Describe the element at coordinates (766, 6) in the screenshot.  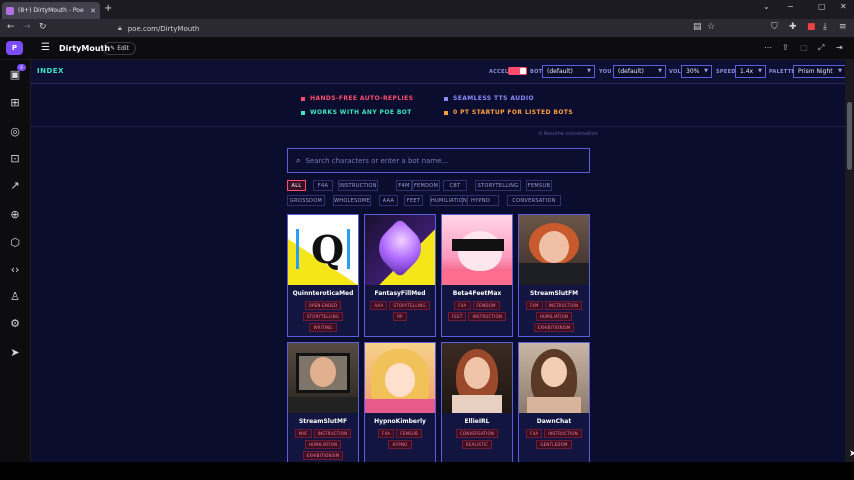
I see `tab-list-chevron-icon: ⌄` at that location.